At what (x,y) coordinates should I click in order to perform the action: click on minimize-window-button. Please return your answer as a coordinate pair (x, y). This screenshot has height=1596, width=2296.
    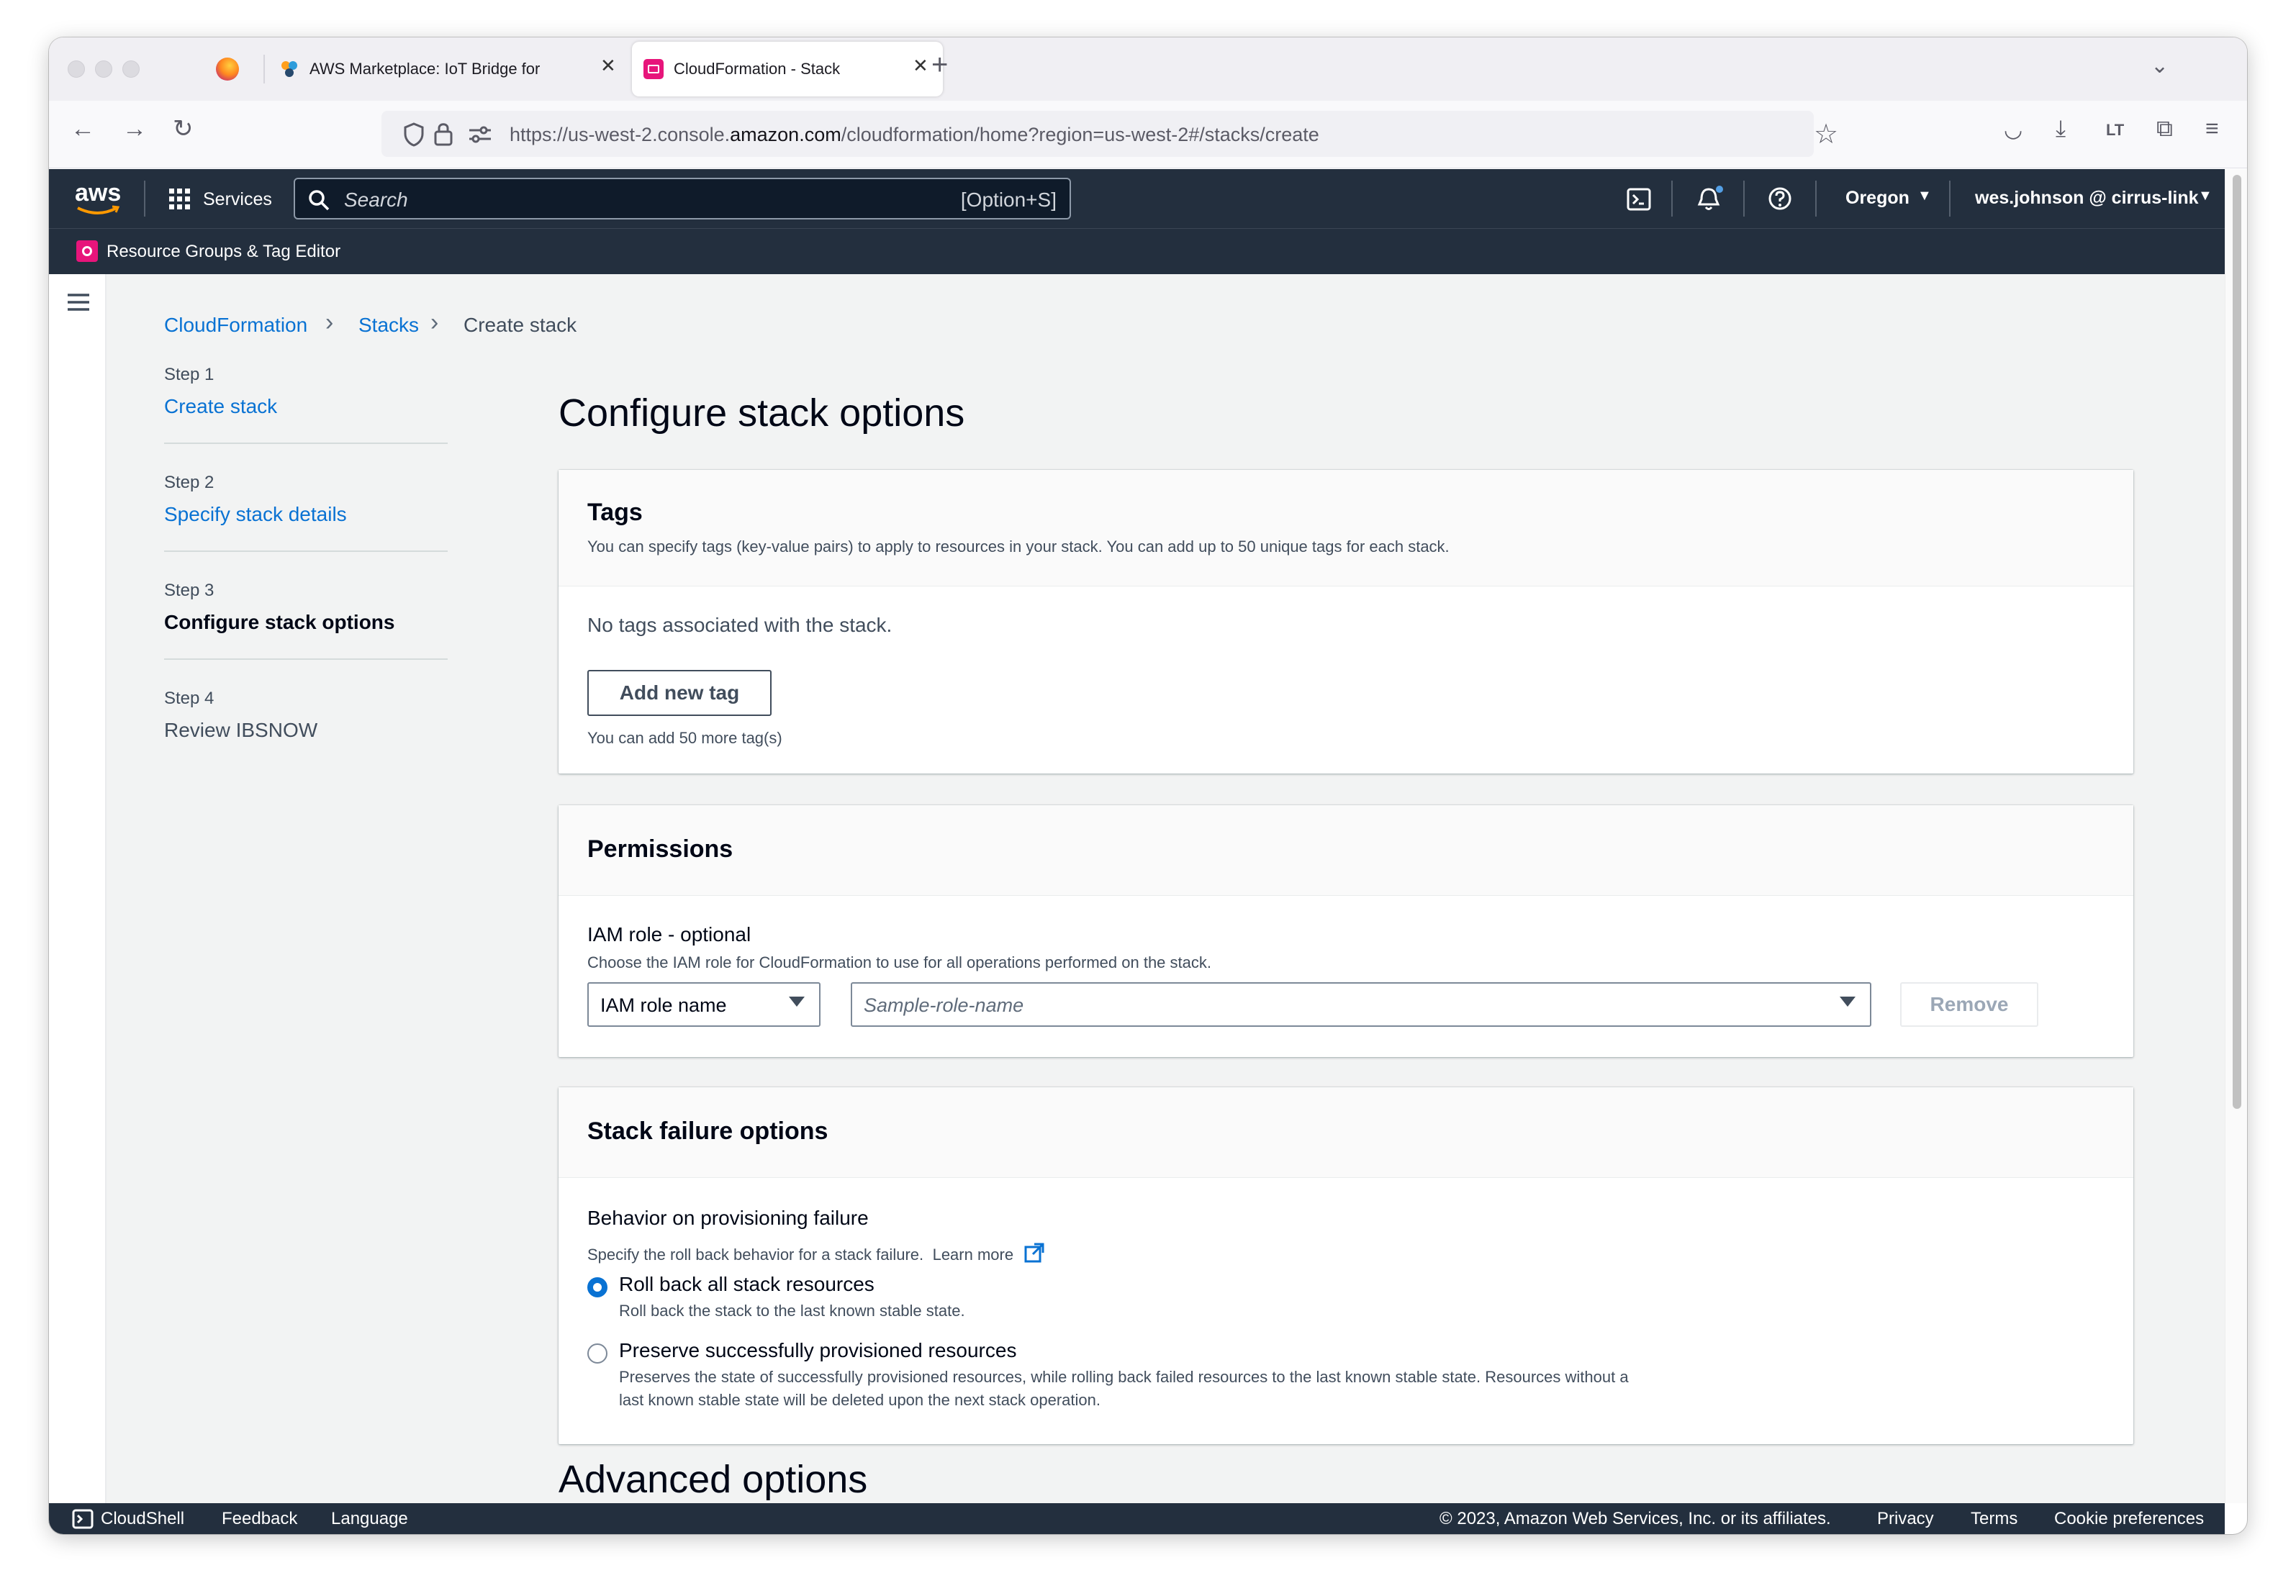
    Looking at the image, I should click on (103, 69).